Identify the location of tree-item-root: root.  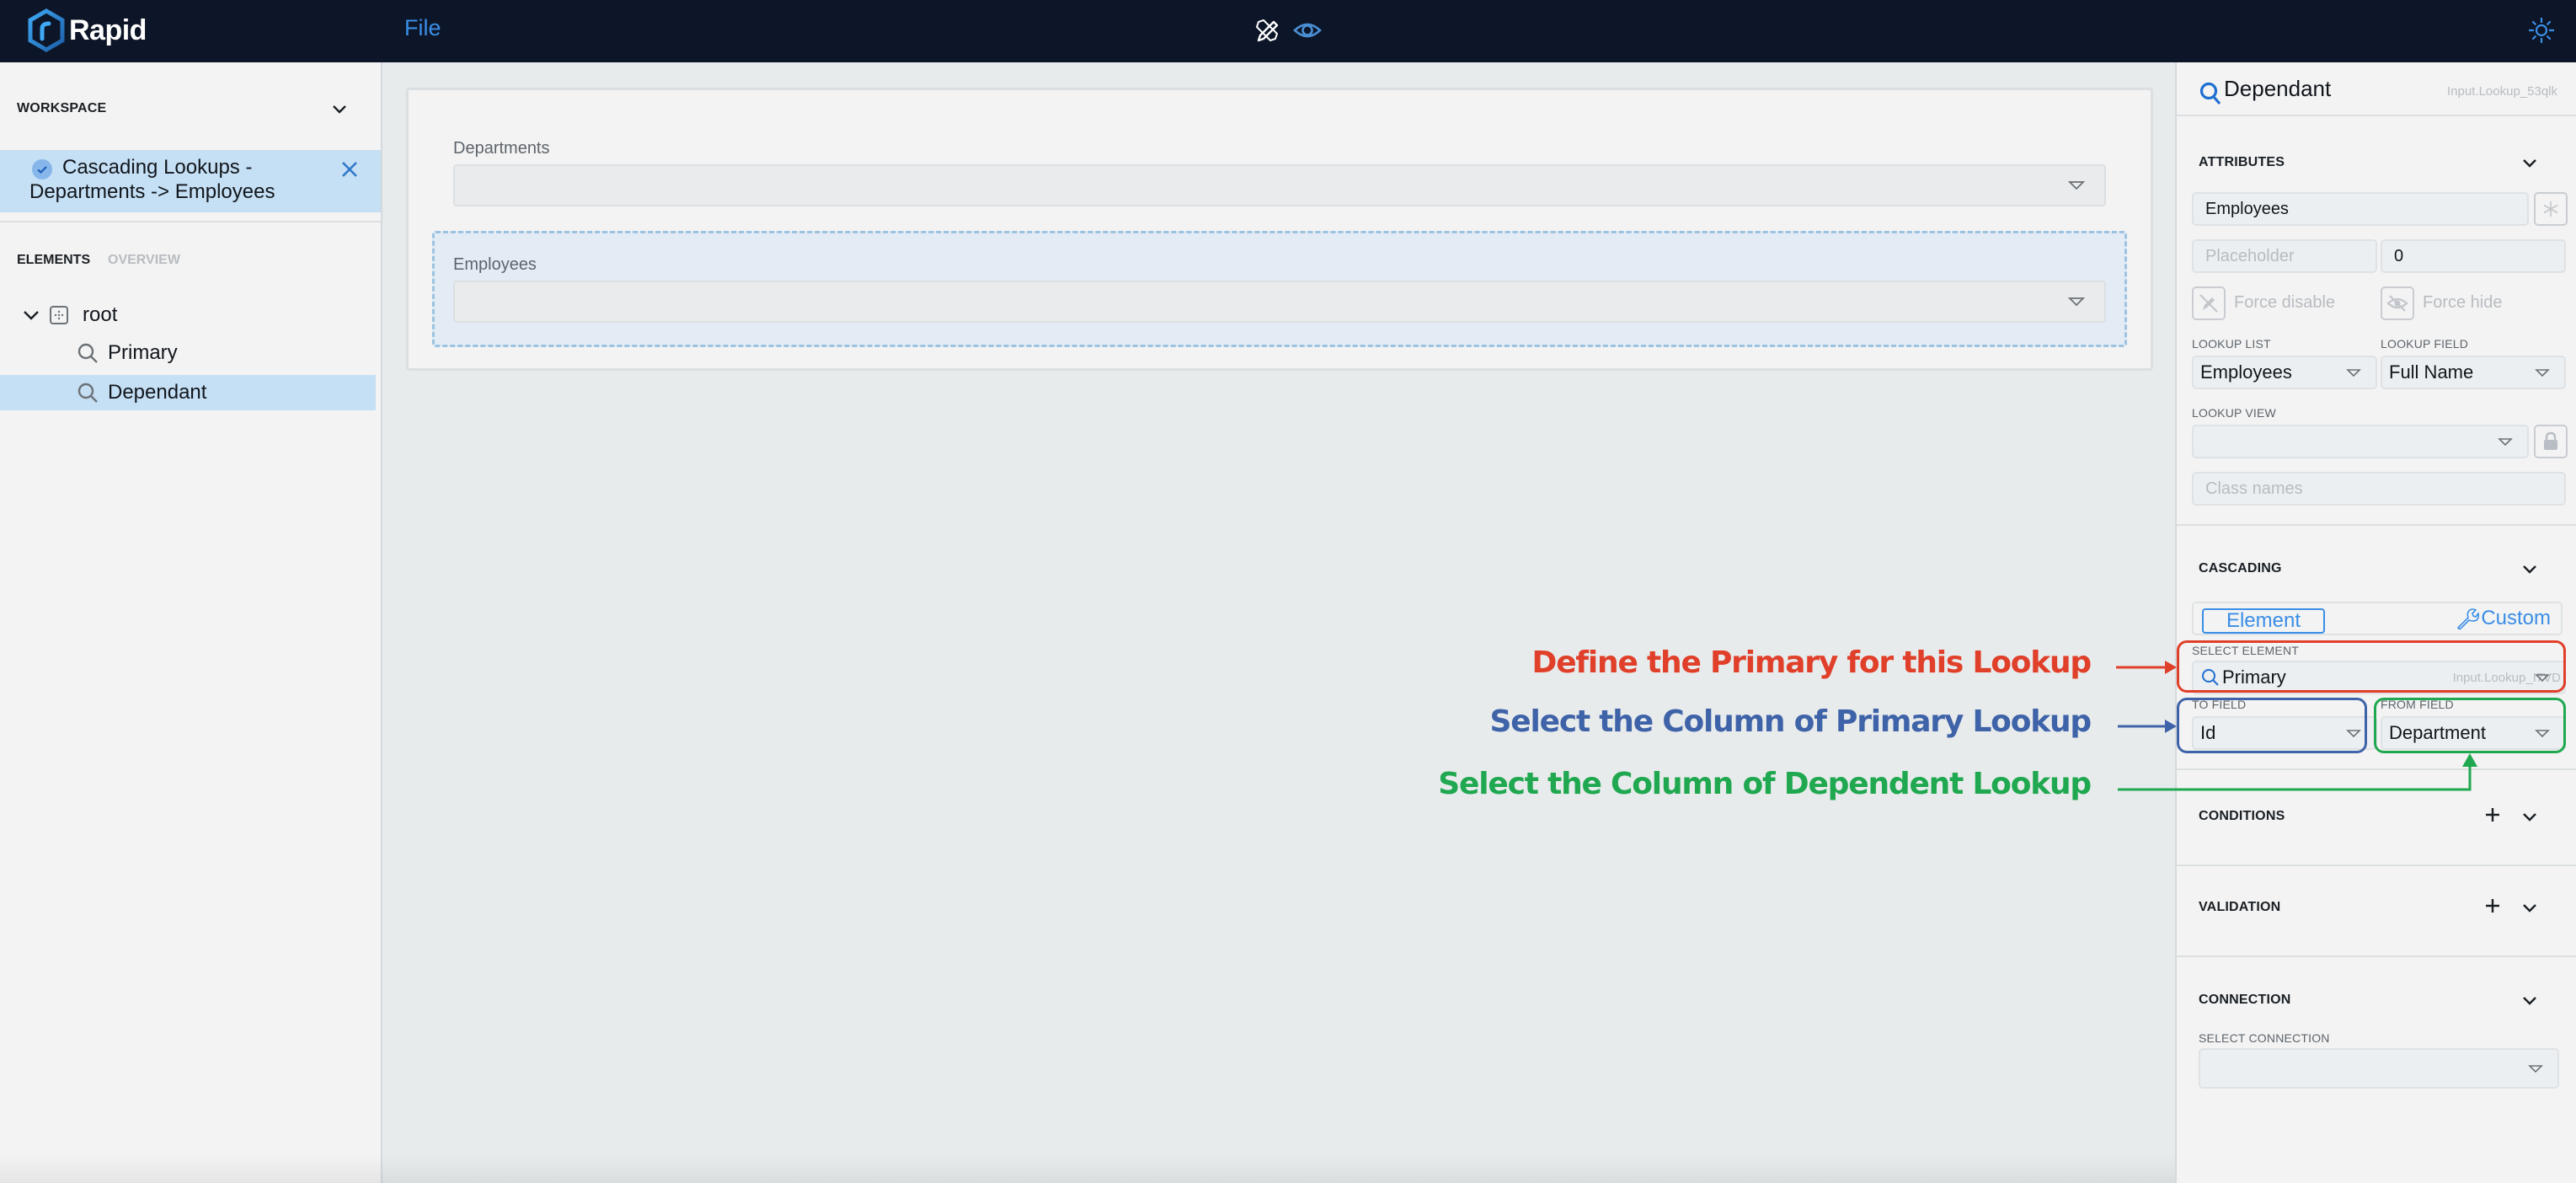
(188, 315).